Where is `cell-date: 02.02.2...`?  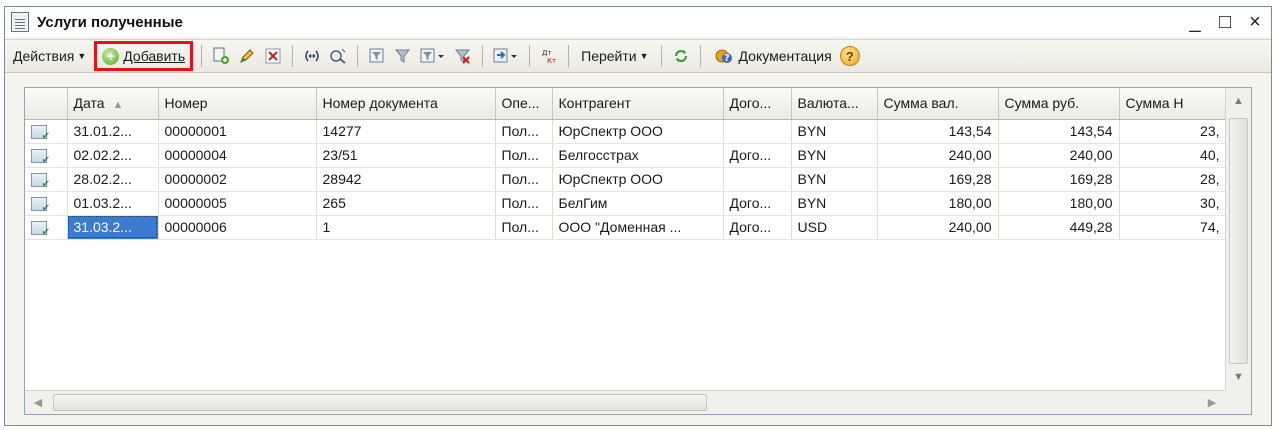
cell-date: 02.02.2... is located at coordinates (113, 155).